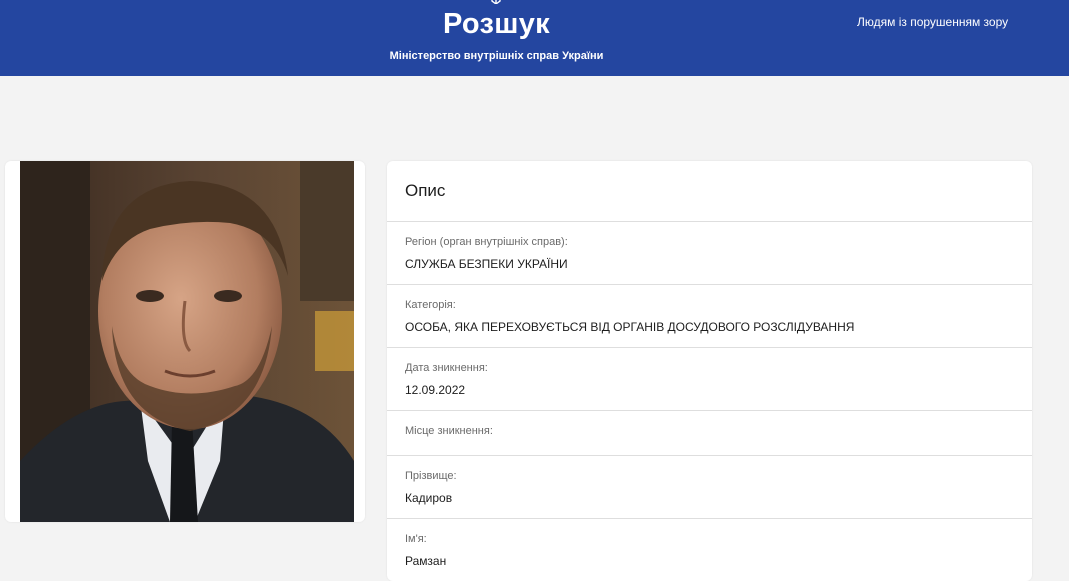  I want to click on field-label: Категорія:, so click(430, 305).